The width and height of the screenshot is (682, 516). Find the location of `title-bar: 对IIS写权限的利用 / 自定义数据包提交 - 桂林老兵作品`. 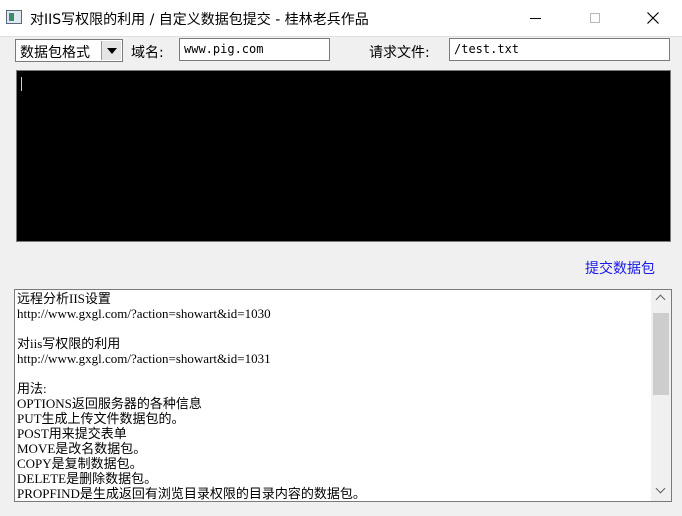

title-bar: 对IIS写权限的利用 / 自定义数据包提交 - 桂林老兵作品 is located at coordinates (341, 18).